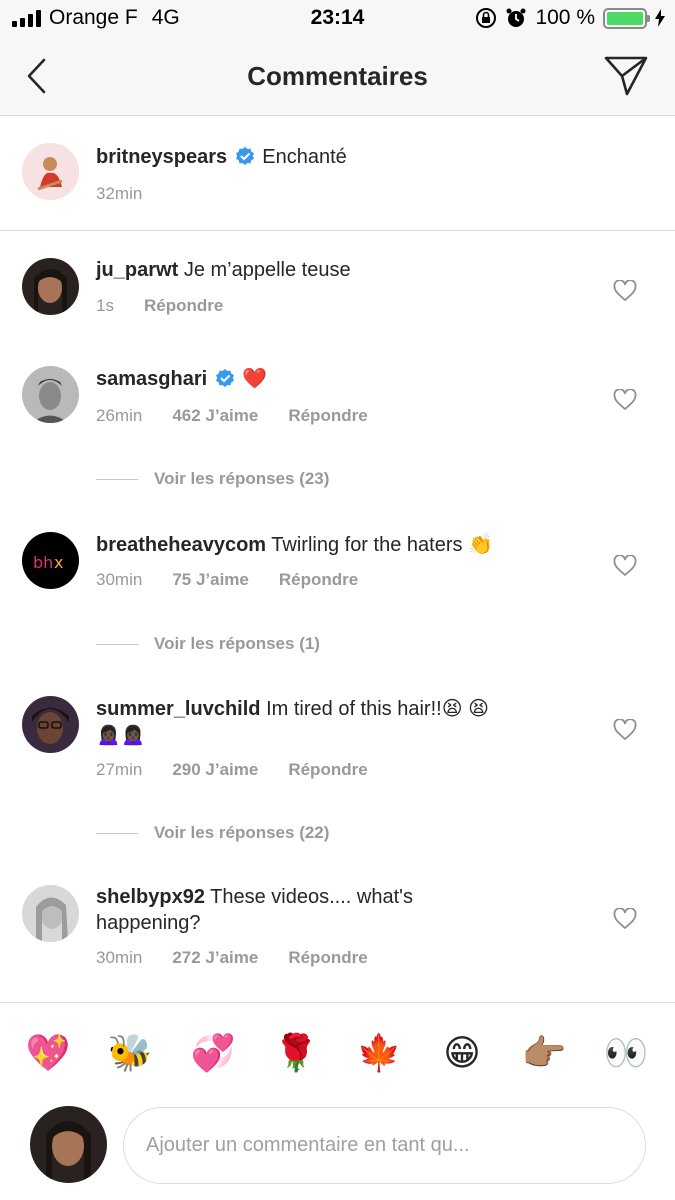 Image resolution: width=675 pixels, height=1200 pixels. I want to click on rotation-lock-icon, so click(486, 18).